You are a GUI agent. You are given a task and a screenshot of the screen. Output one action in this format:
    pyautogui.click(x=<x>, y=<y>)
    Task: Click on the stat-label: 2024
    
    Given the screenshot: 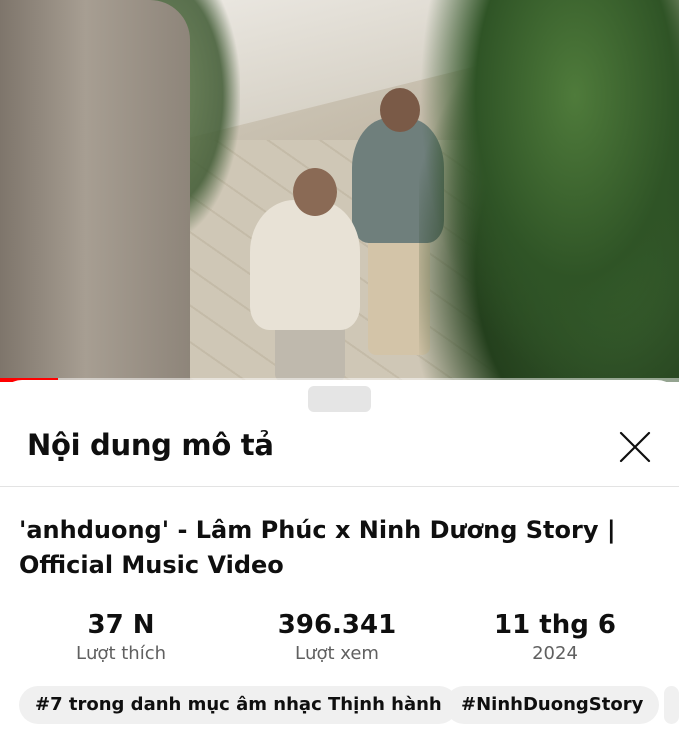 What is the action you would take?
    pyautogui.click(x=555, y=653)
    